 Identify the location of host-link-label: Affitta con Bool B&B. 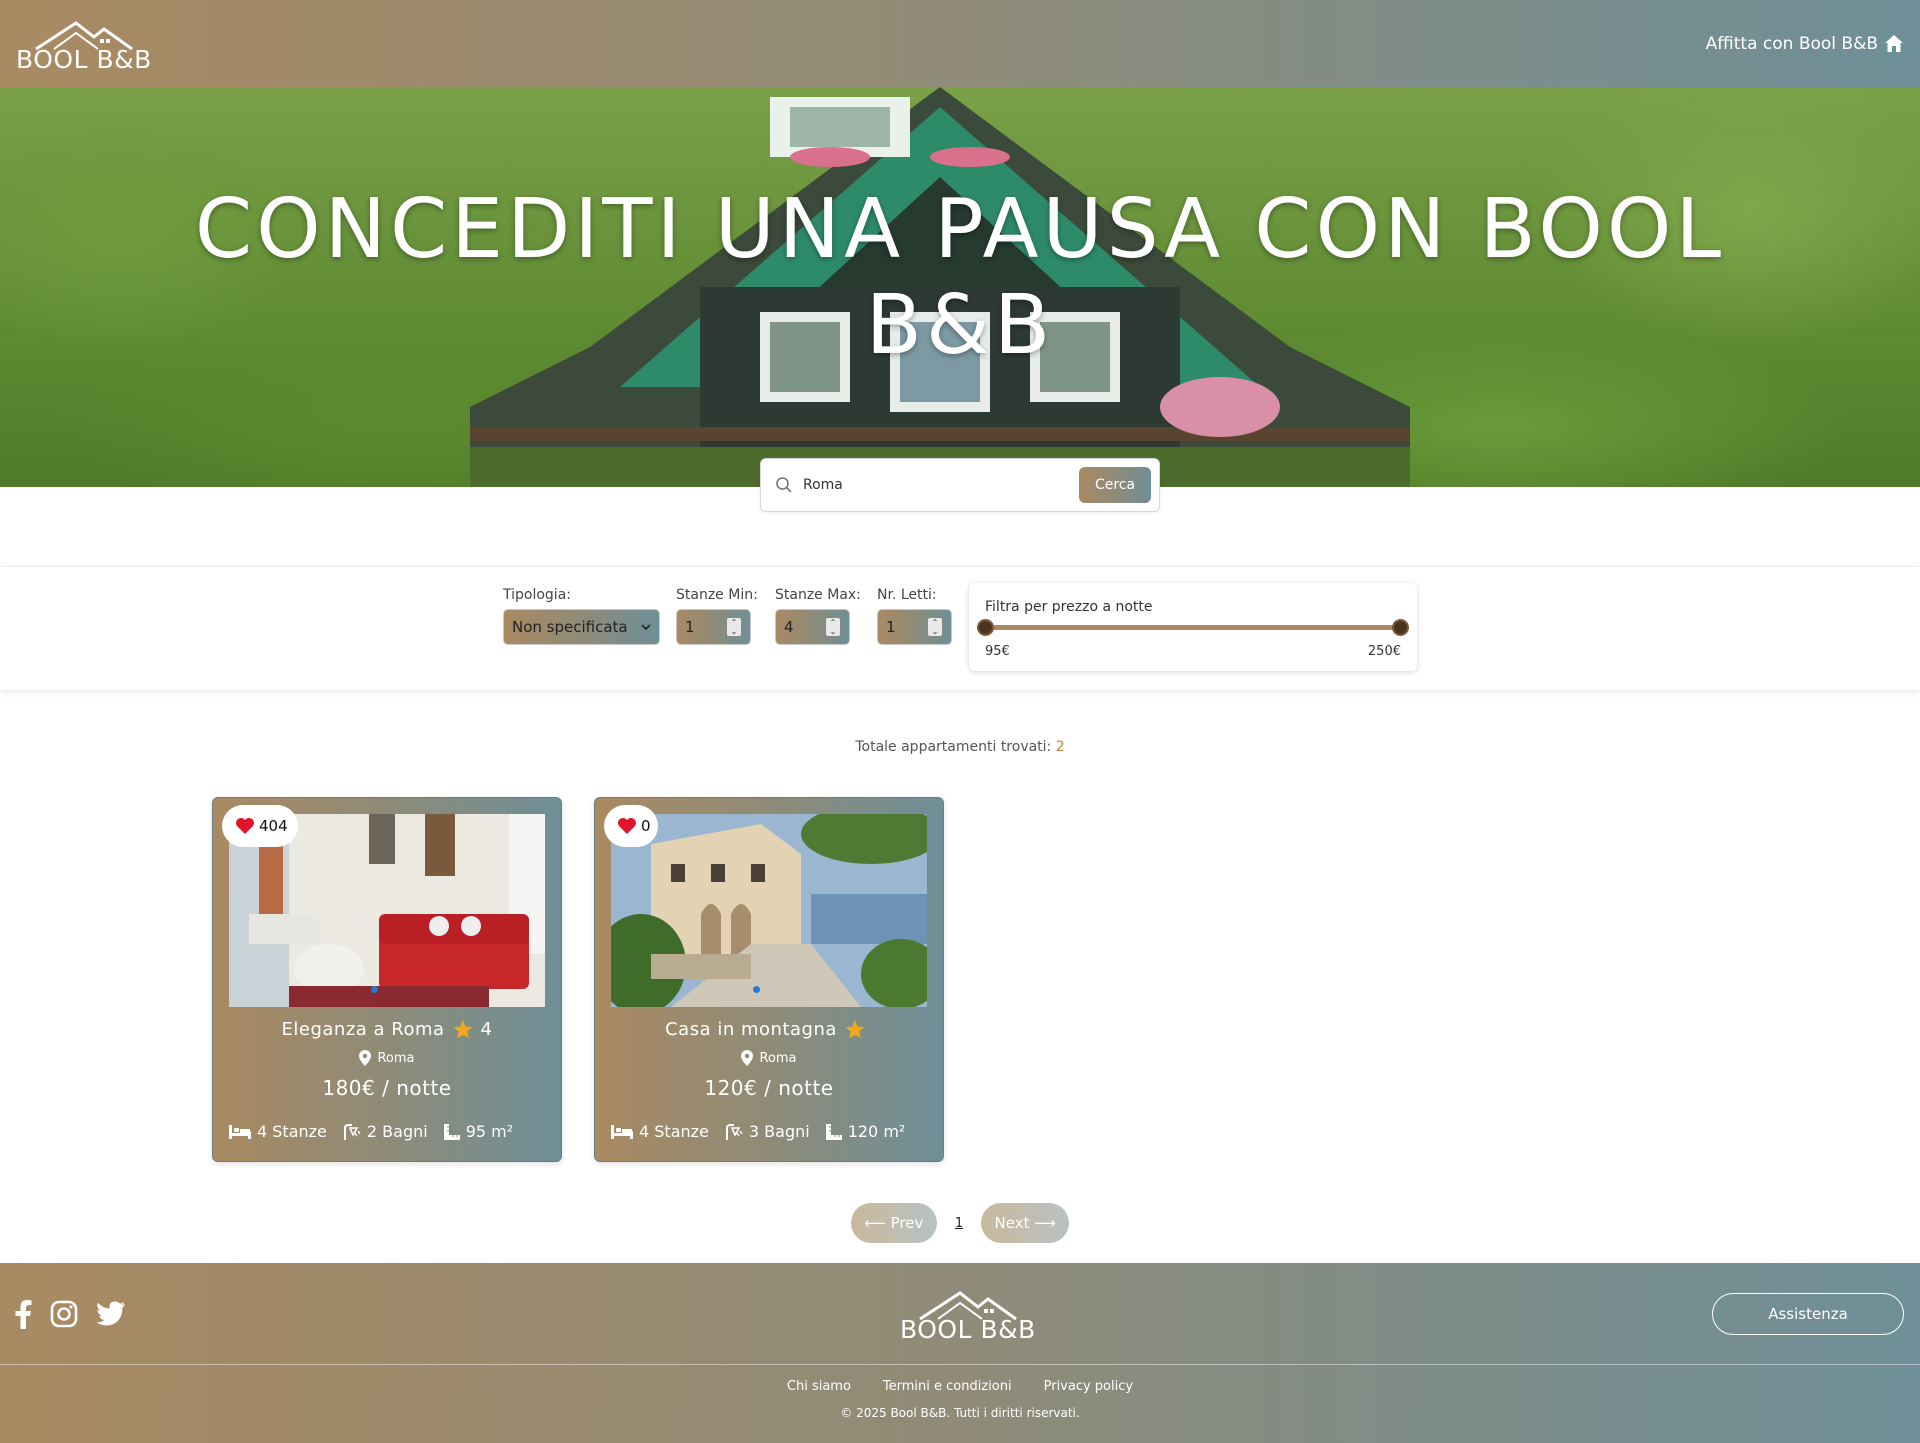
(1791, 43).